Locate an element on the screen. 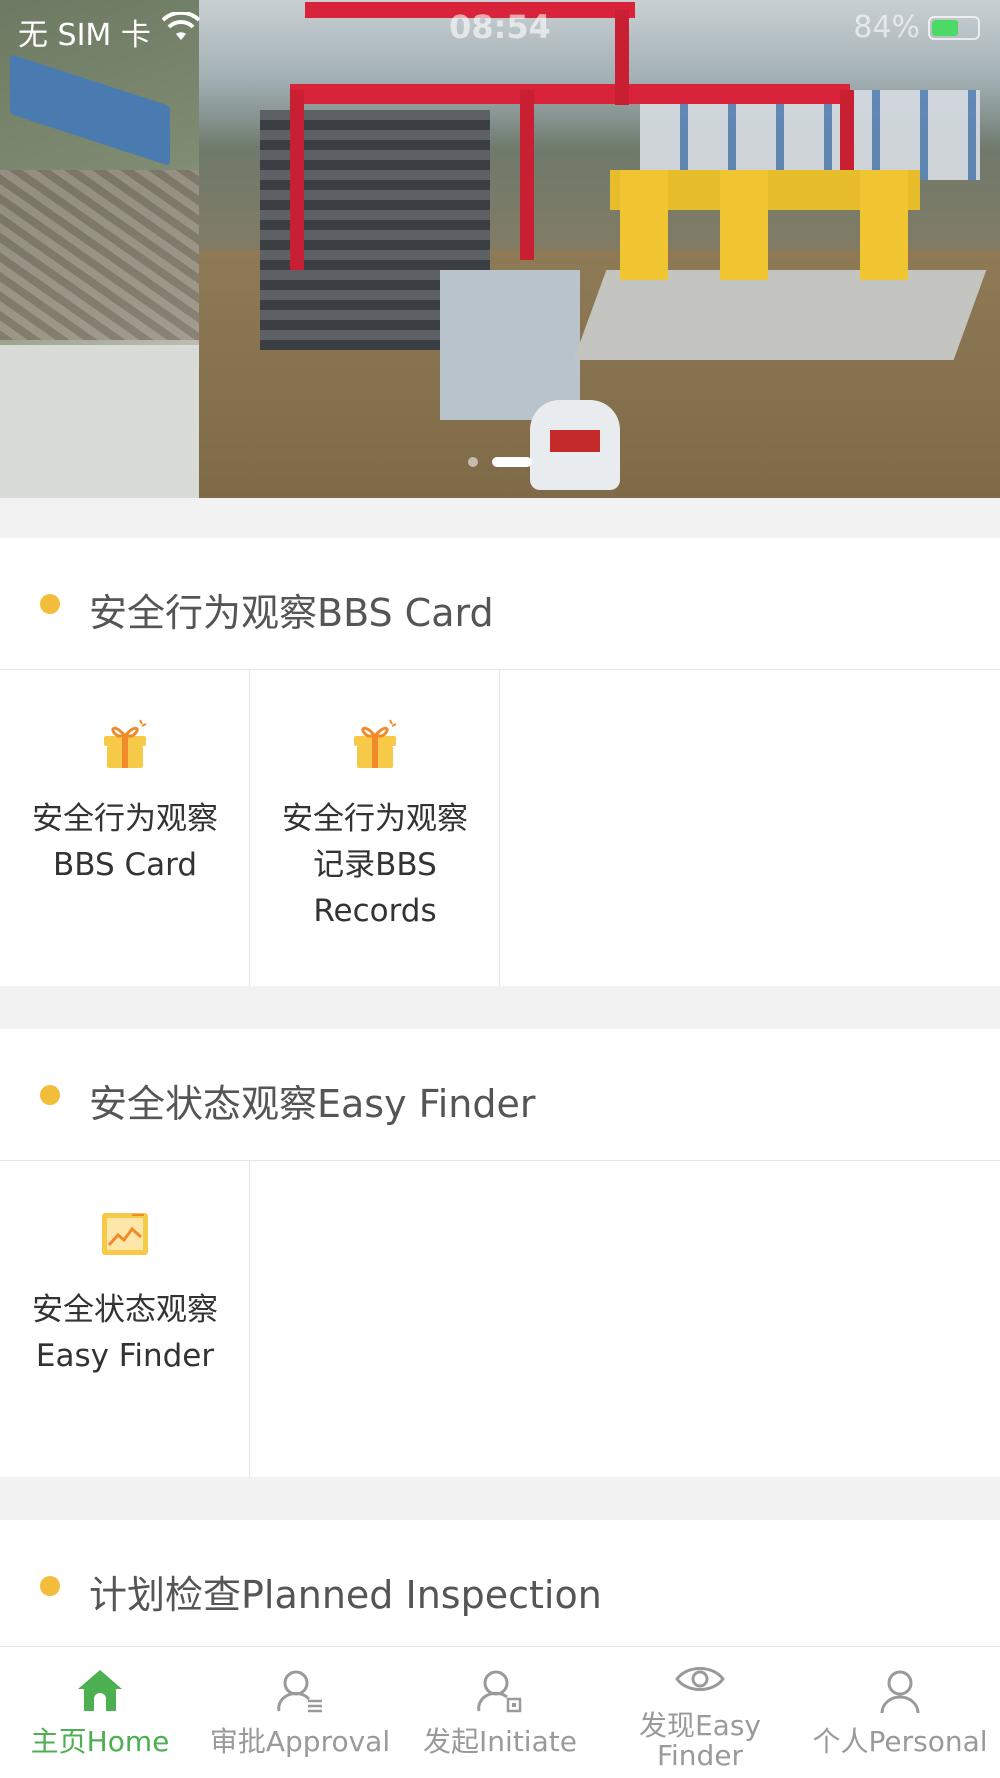 The height and width of the screenshot is (1778, 1000). home-icon is located at coordinates (100, 1690).